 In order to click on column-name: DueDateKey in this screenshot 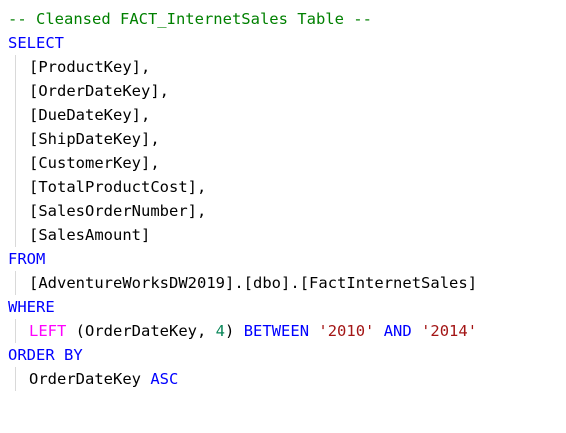, I will do `click(85, 115)`.